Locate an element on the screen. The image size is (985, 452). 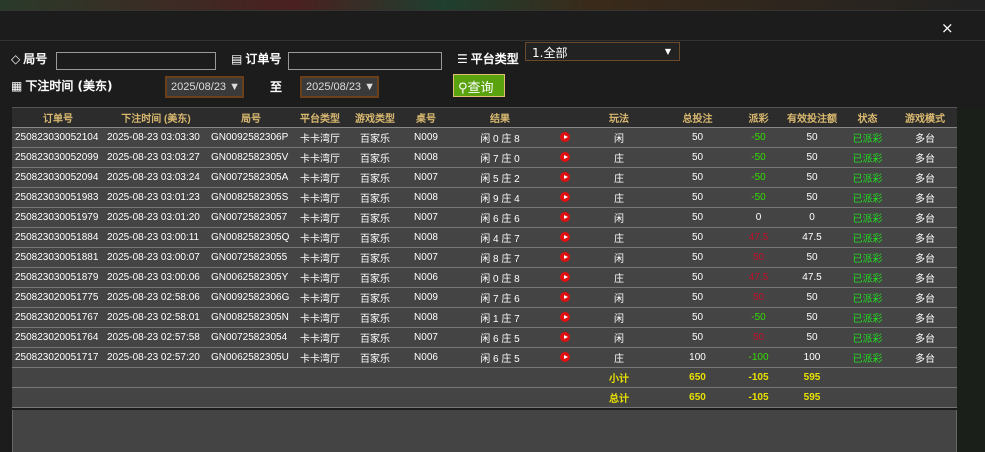
spacer is located at coordinates (899, 397).